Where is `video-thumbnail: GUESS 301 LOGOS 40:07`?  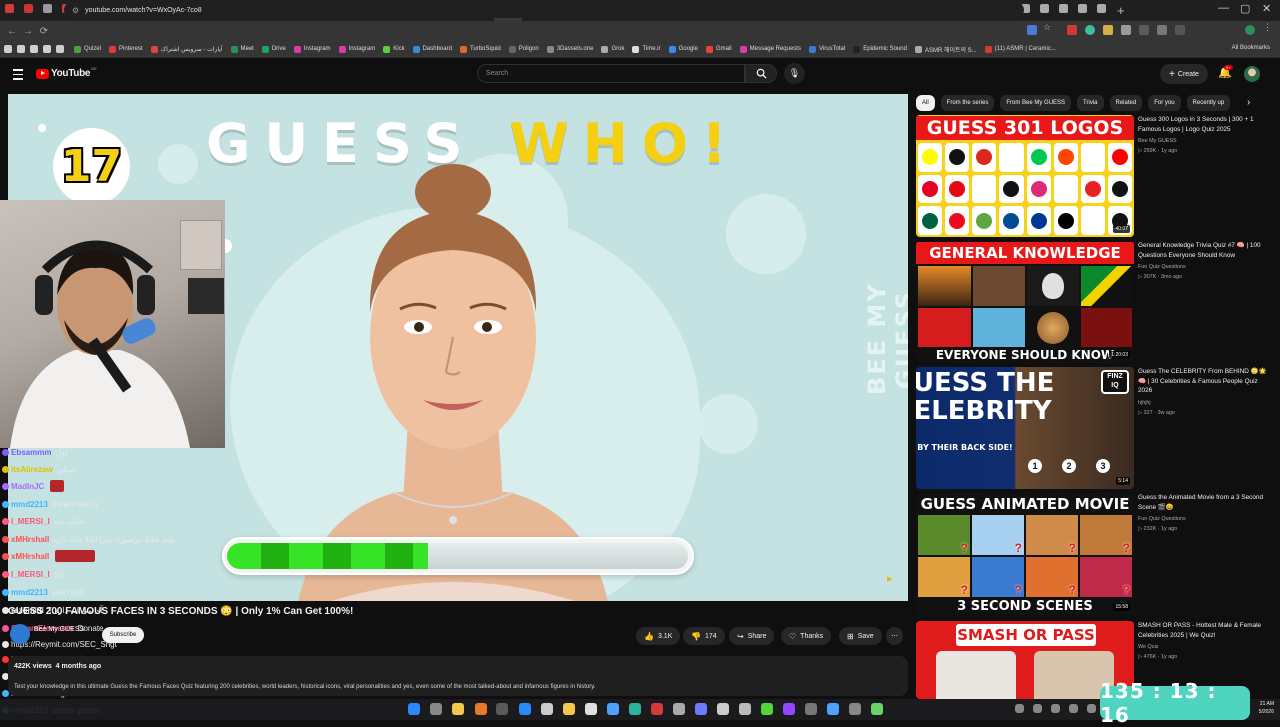 video-thumbnail: GUESS 301 LOGOS 40:07 is located at coordinates (1025, 176).